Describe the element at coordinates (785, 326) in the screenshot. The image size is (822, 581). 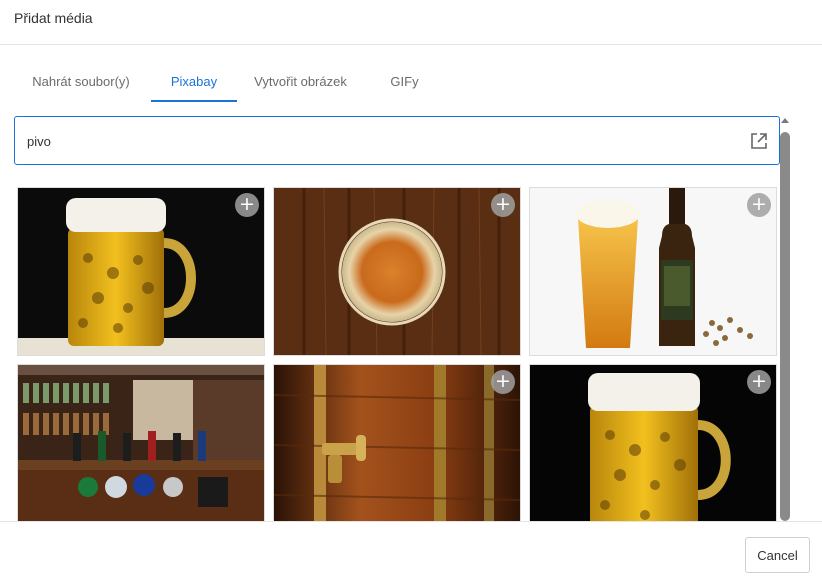
I see `scrollbar-thumb` at that location.